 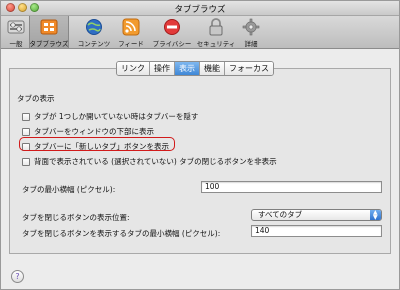 I want to click on window-title: タブブラウズ, so click(x=200, y=10).